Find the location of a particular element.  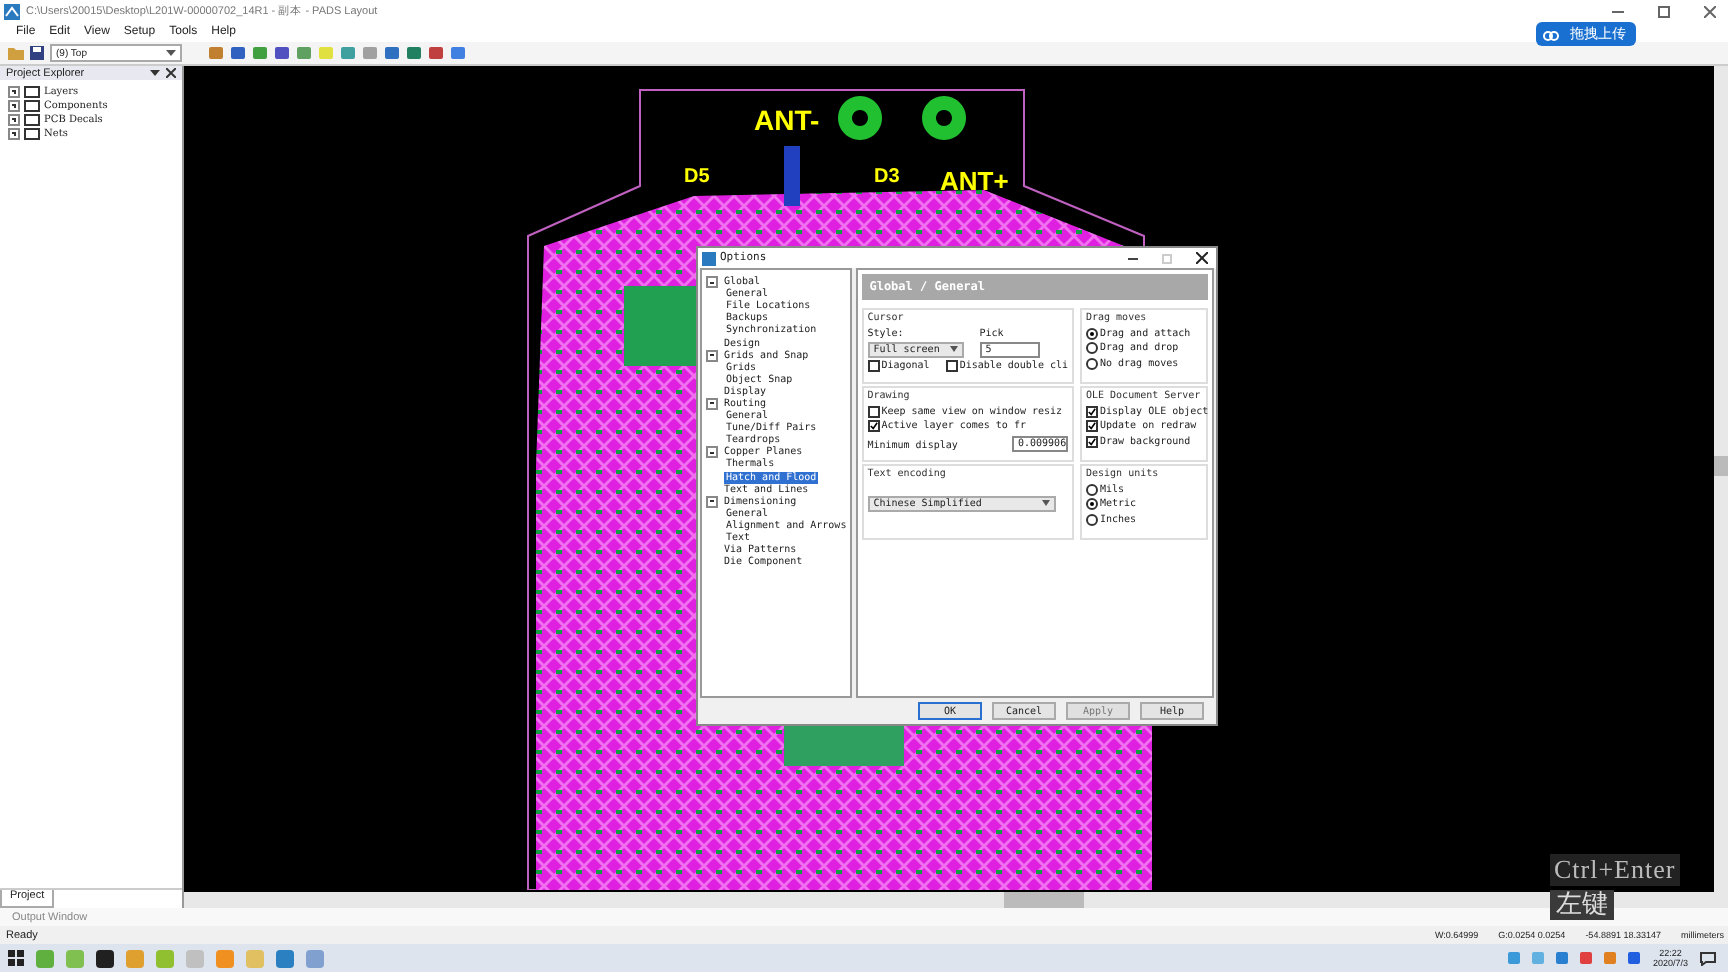

silkscreen-label: ANT+ is located at coordinates (974, 181).